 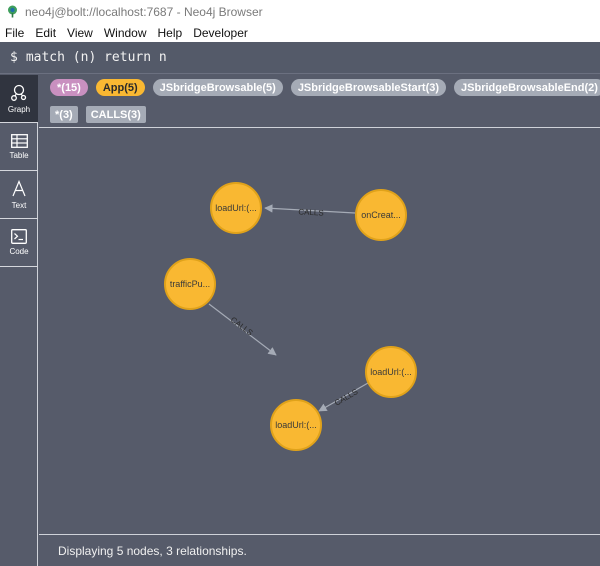 I want to click on code-icon, so click(x=19, y=236).